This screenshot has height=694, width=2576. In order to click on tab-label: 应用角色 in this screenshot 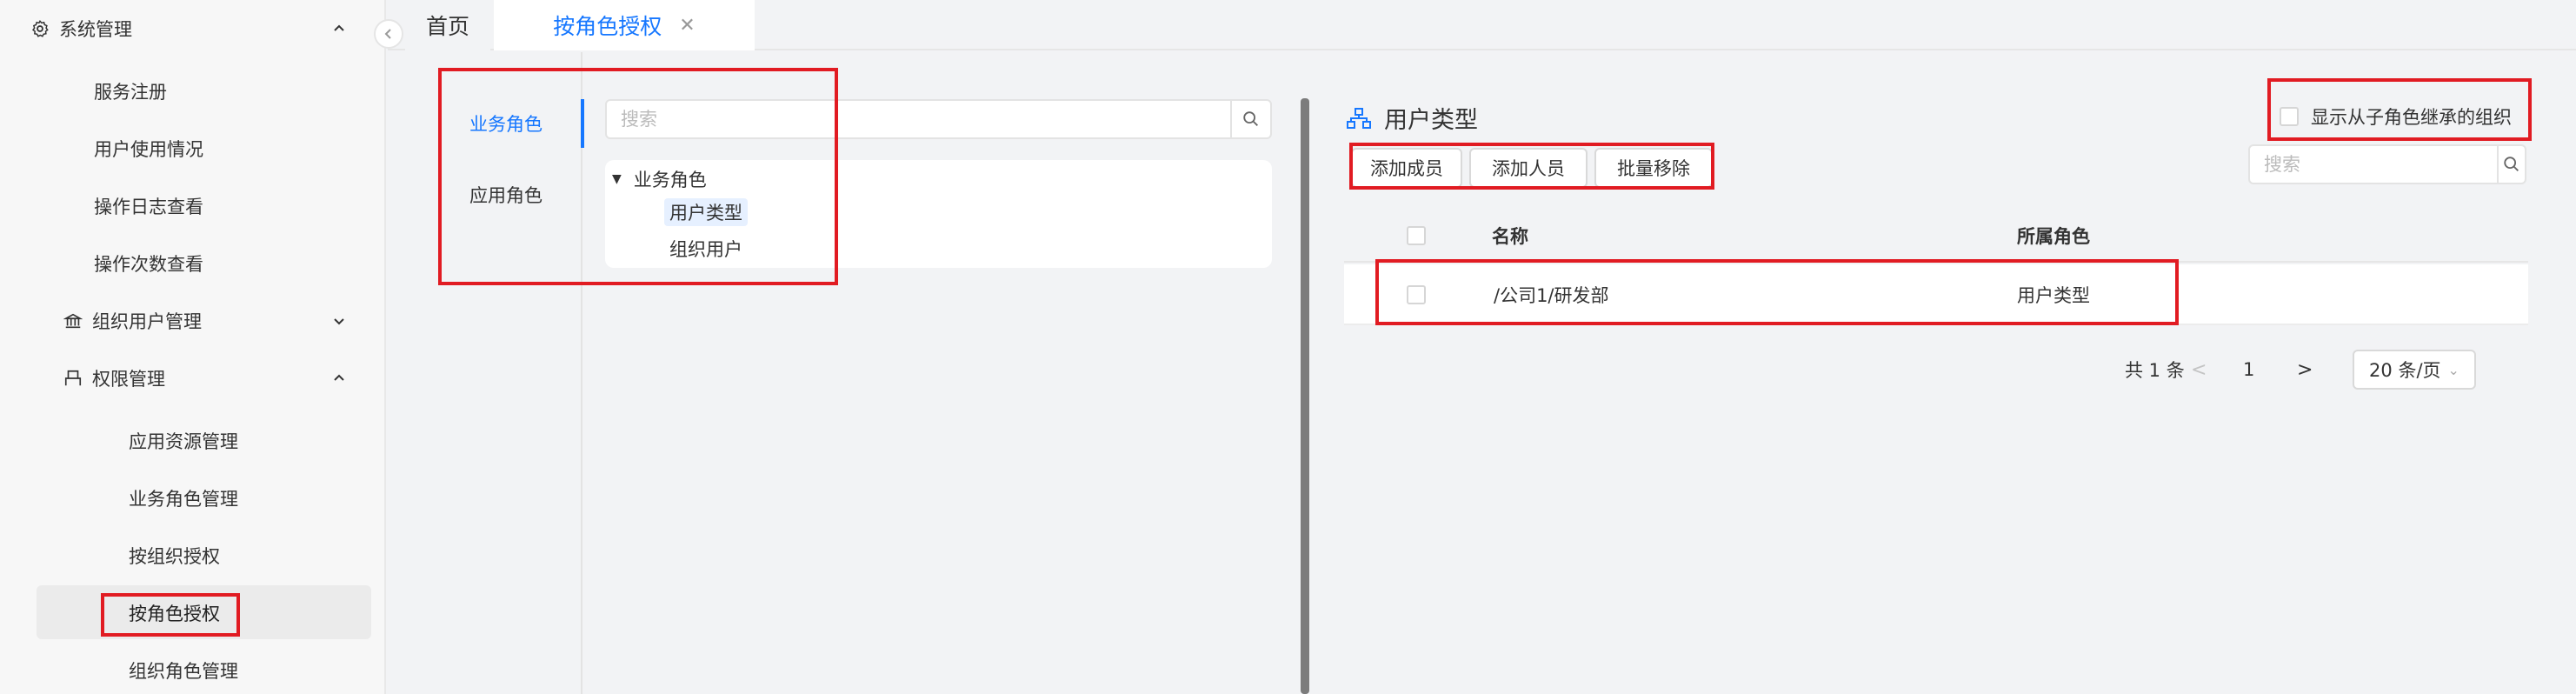, I will do `click(505, 195)`.